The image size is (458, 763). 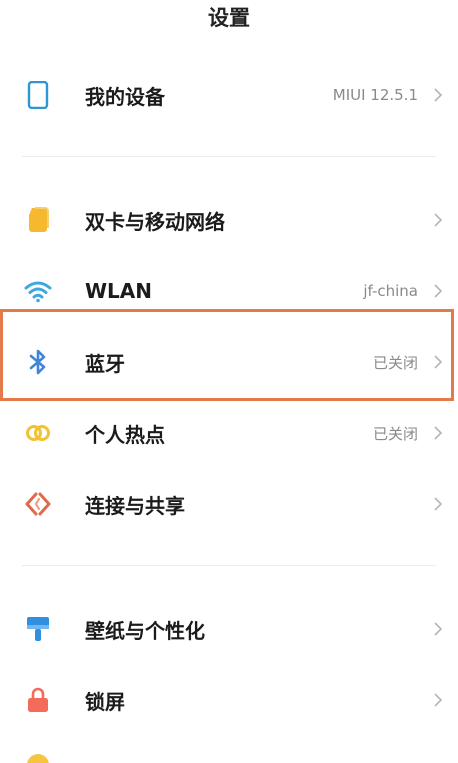 I want to click on phone-icon, so click(x=38, y=95).